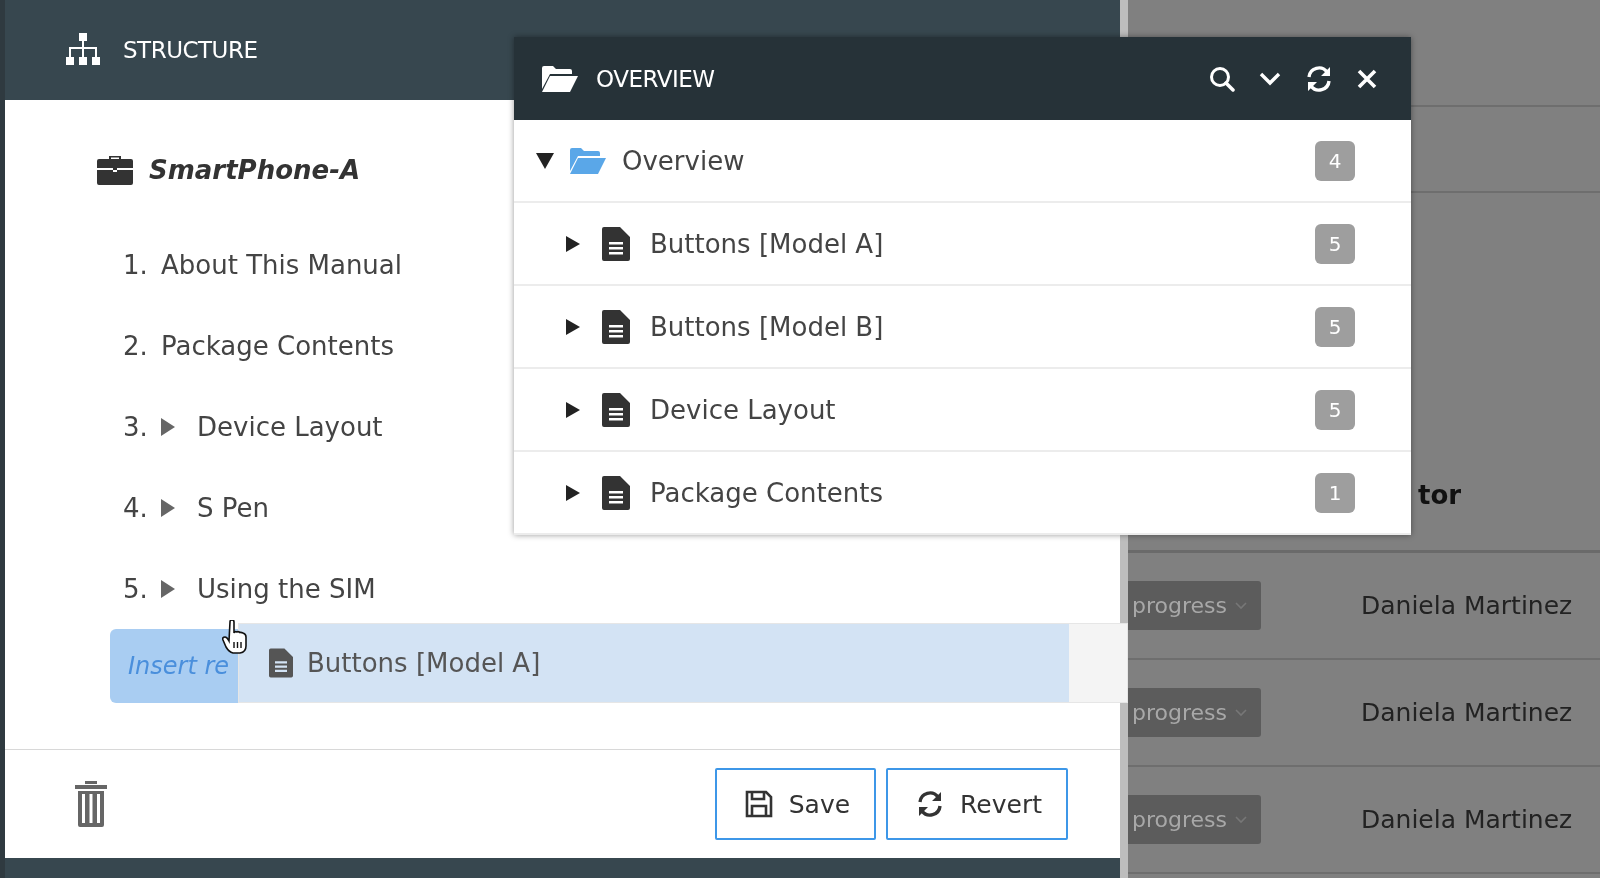  I want to click on dragged-item: Buttons [Model A], so click(683, 663).